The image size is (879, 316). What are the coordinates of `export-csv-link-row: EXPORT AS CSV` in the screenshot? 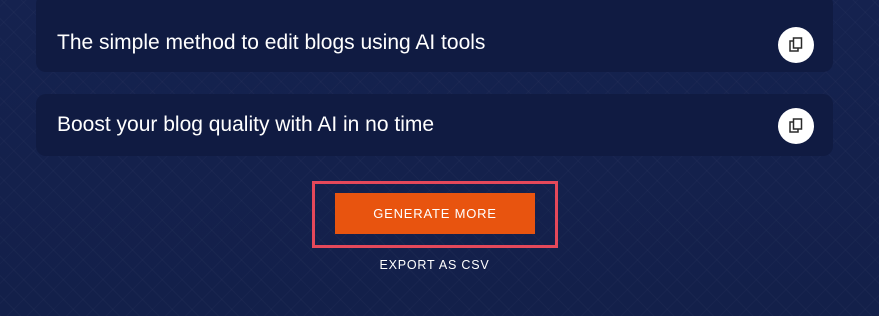 It's located at (434, 265).